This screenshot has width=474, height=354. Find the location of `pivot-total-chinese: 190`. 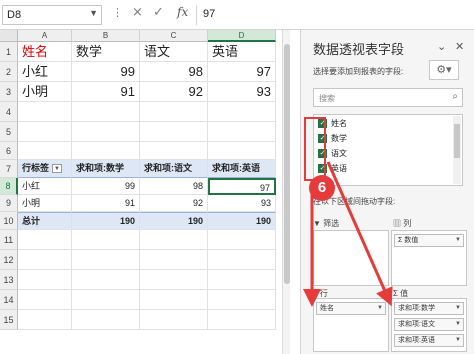

pivot-total-chinese: 190 is located at coordinates (174, 221).